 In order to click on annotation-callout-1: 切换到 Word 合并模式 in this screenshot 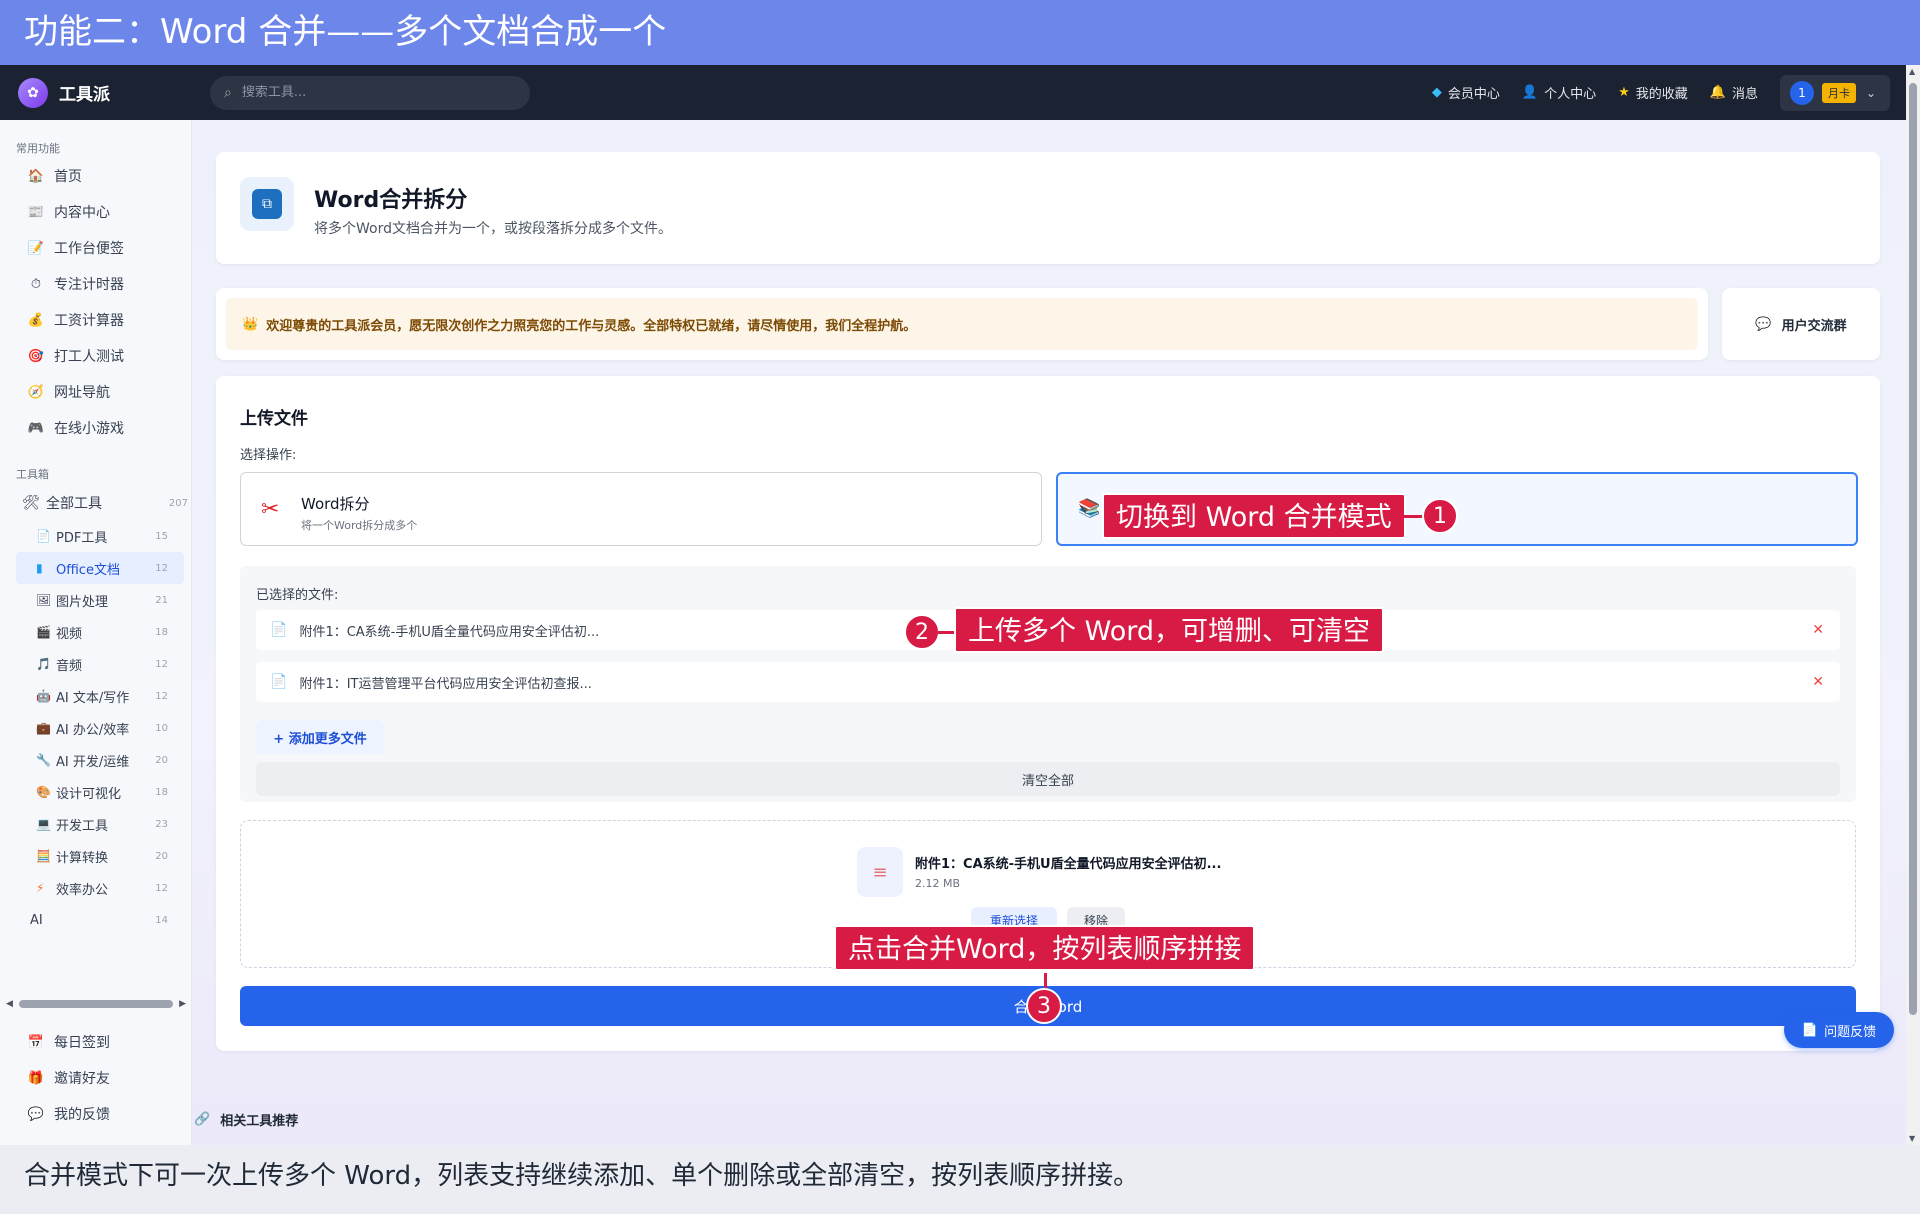, I will do `click(1254, 516)`.